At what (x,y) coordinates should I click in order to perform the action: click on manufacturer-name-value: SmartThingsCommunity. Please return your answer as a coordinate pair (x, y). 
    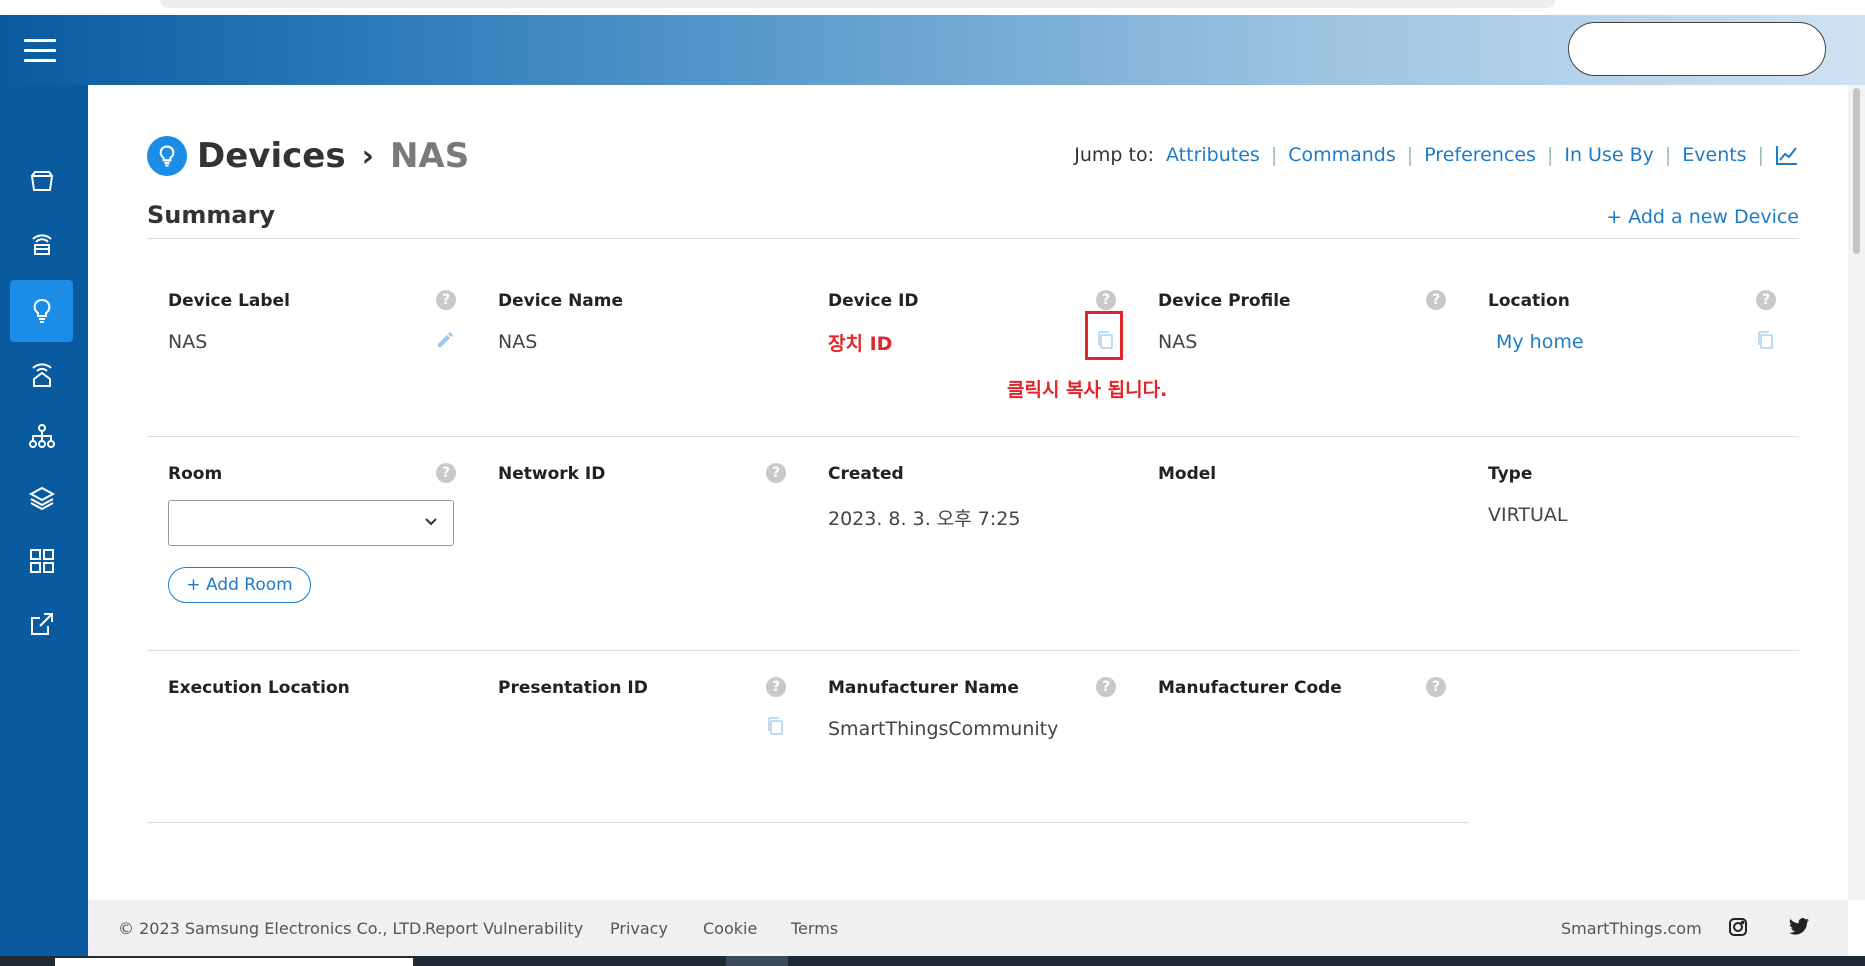
    Looking at the image, I should click on (943, 729).